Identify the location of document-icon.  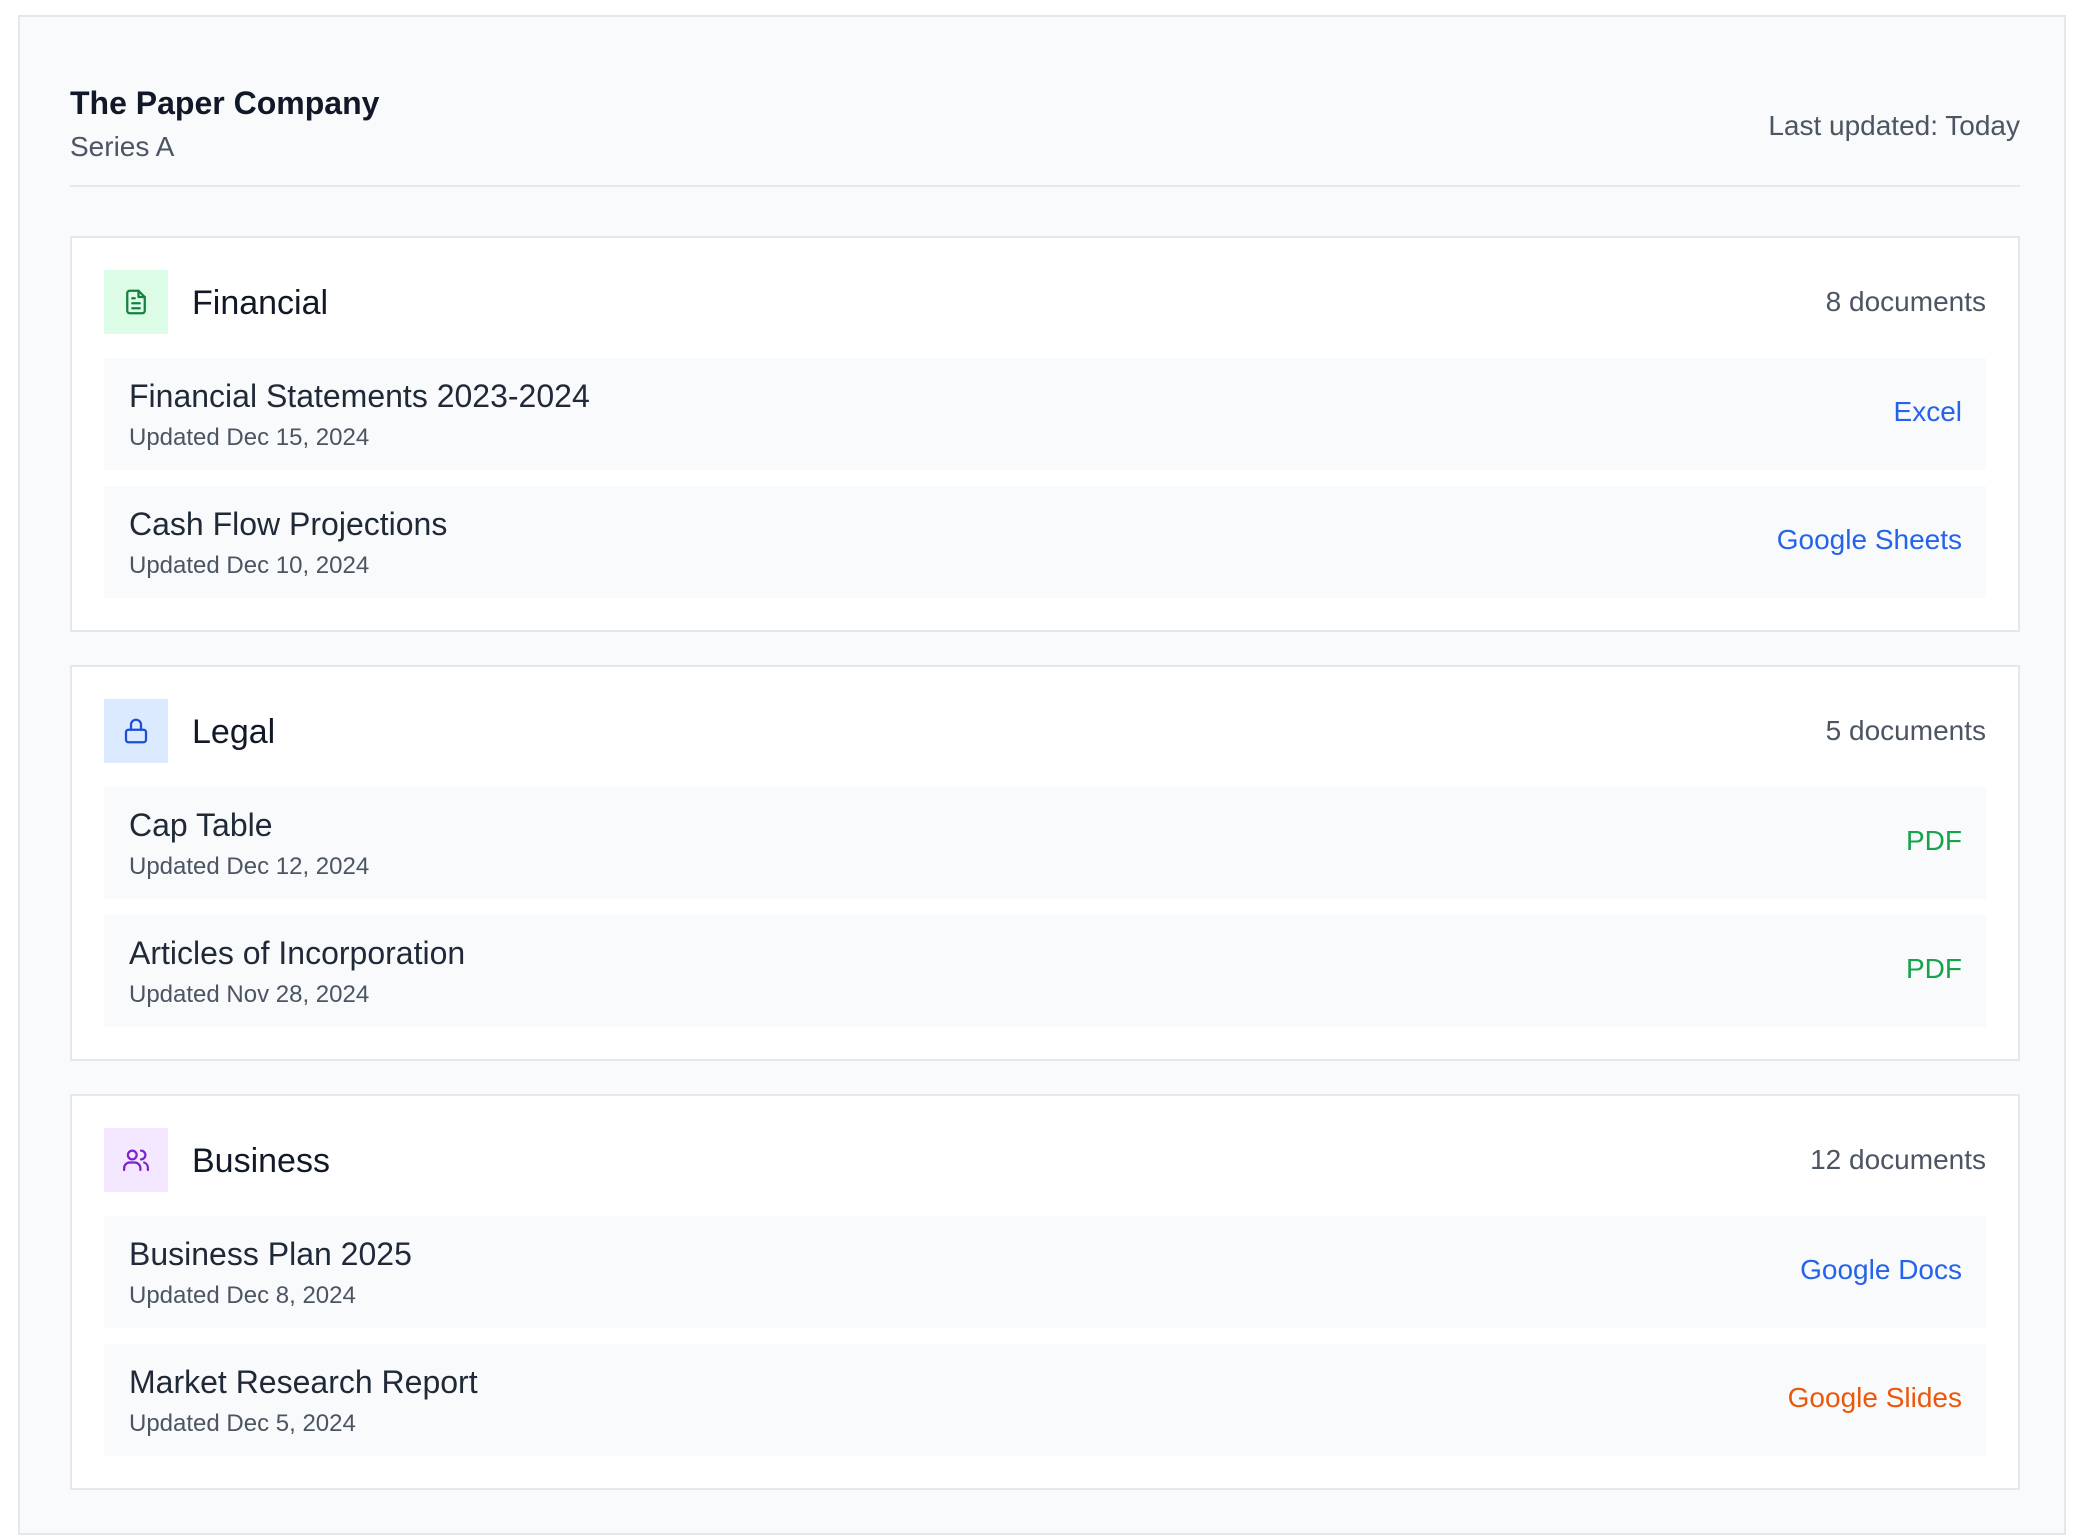
(136, 302).